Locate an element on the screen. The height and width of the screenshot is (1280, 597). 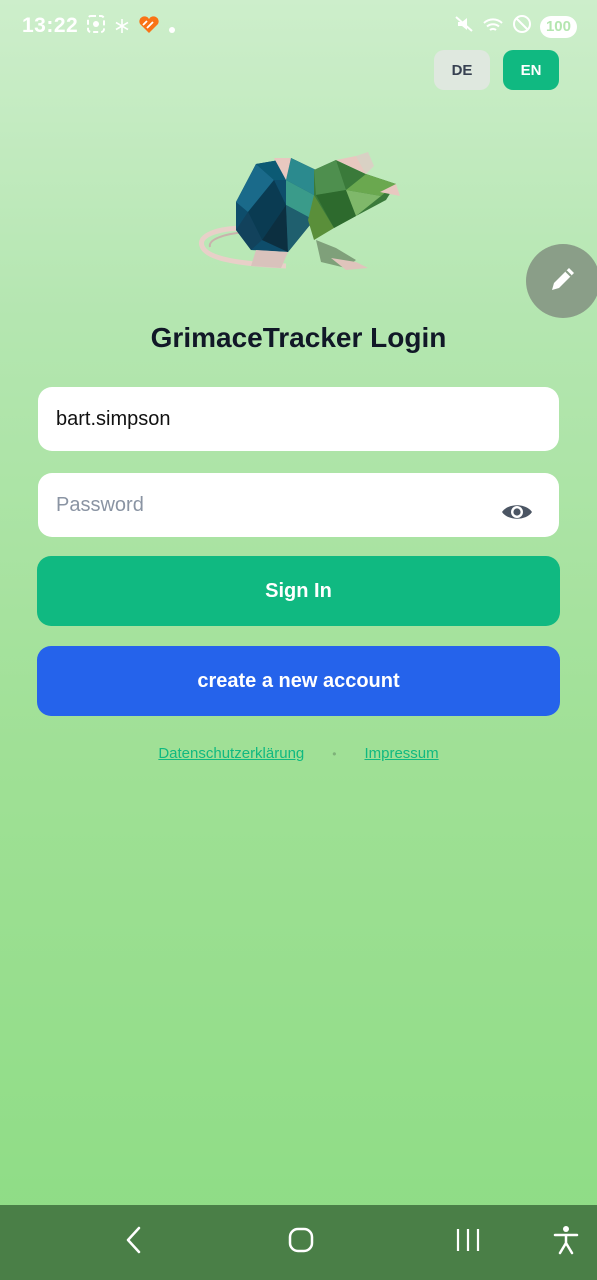
status-bar: 13:22 100 is located at coordinates (298, 26).